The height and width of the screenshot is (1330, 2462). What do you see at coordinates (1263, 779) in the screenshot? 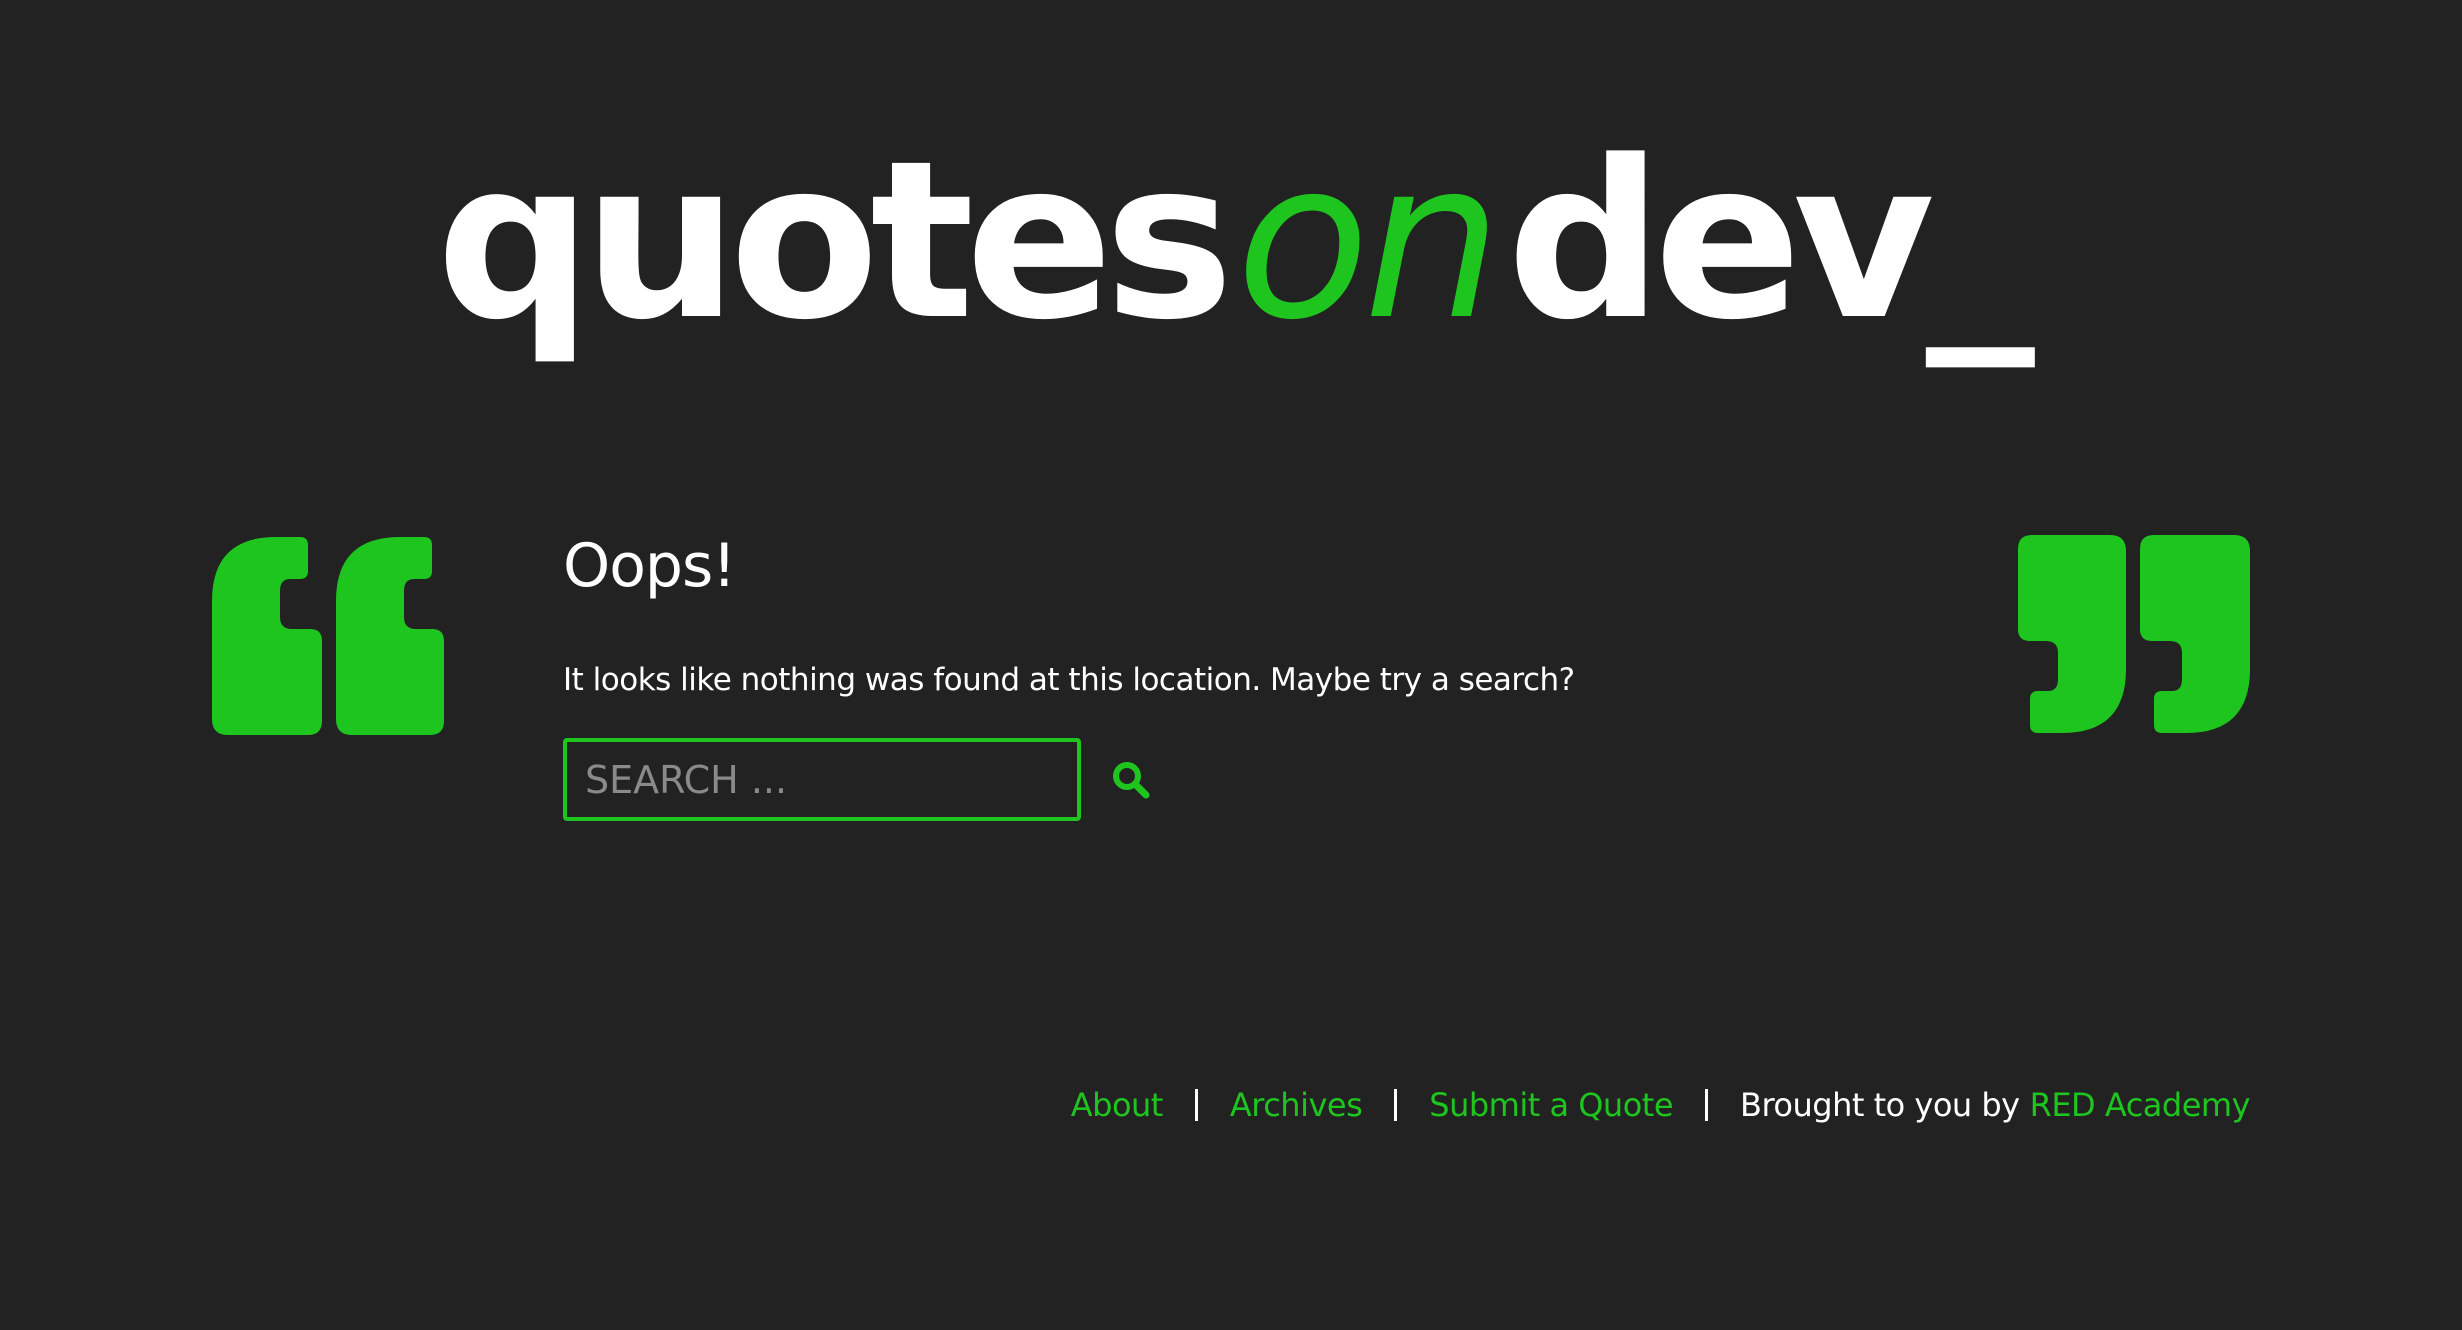
I see `search-form` at bounding box center [1263, 779].